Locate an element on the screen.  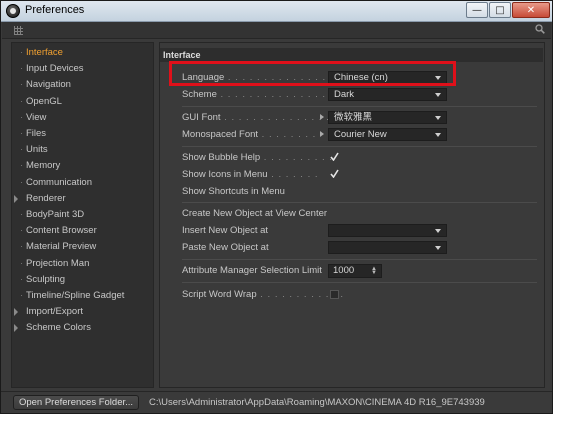
sidebar-item-input-devices: · Input Devices is located at coordinates (82, 69).